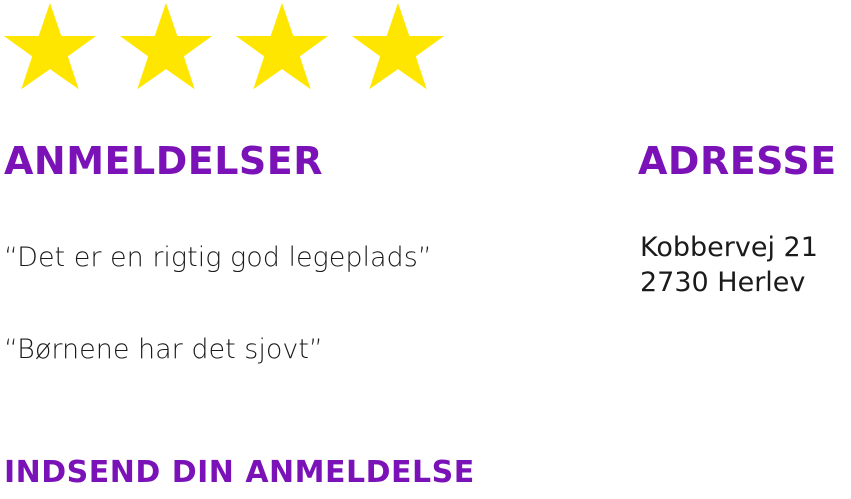  Describe the element at coordinates (737, 161) in the screenshot. I see `address-heading: Adresse` at that location.